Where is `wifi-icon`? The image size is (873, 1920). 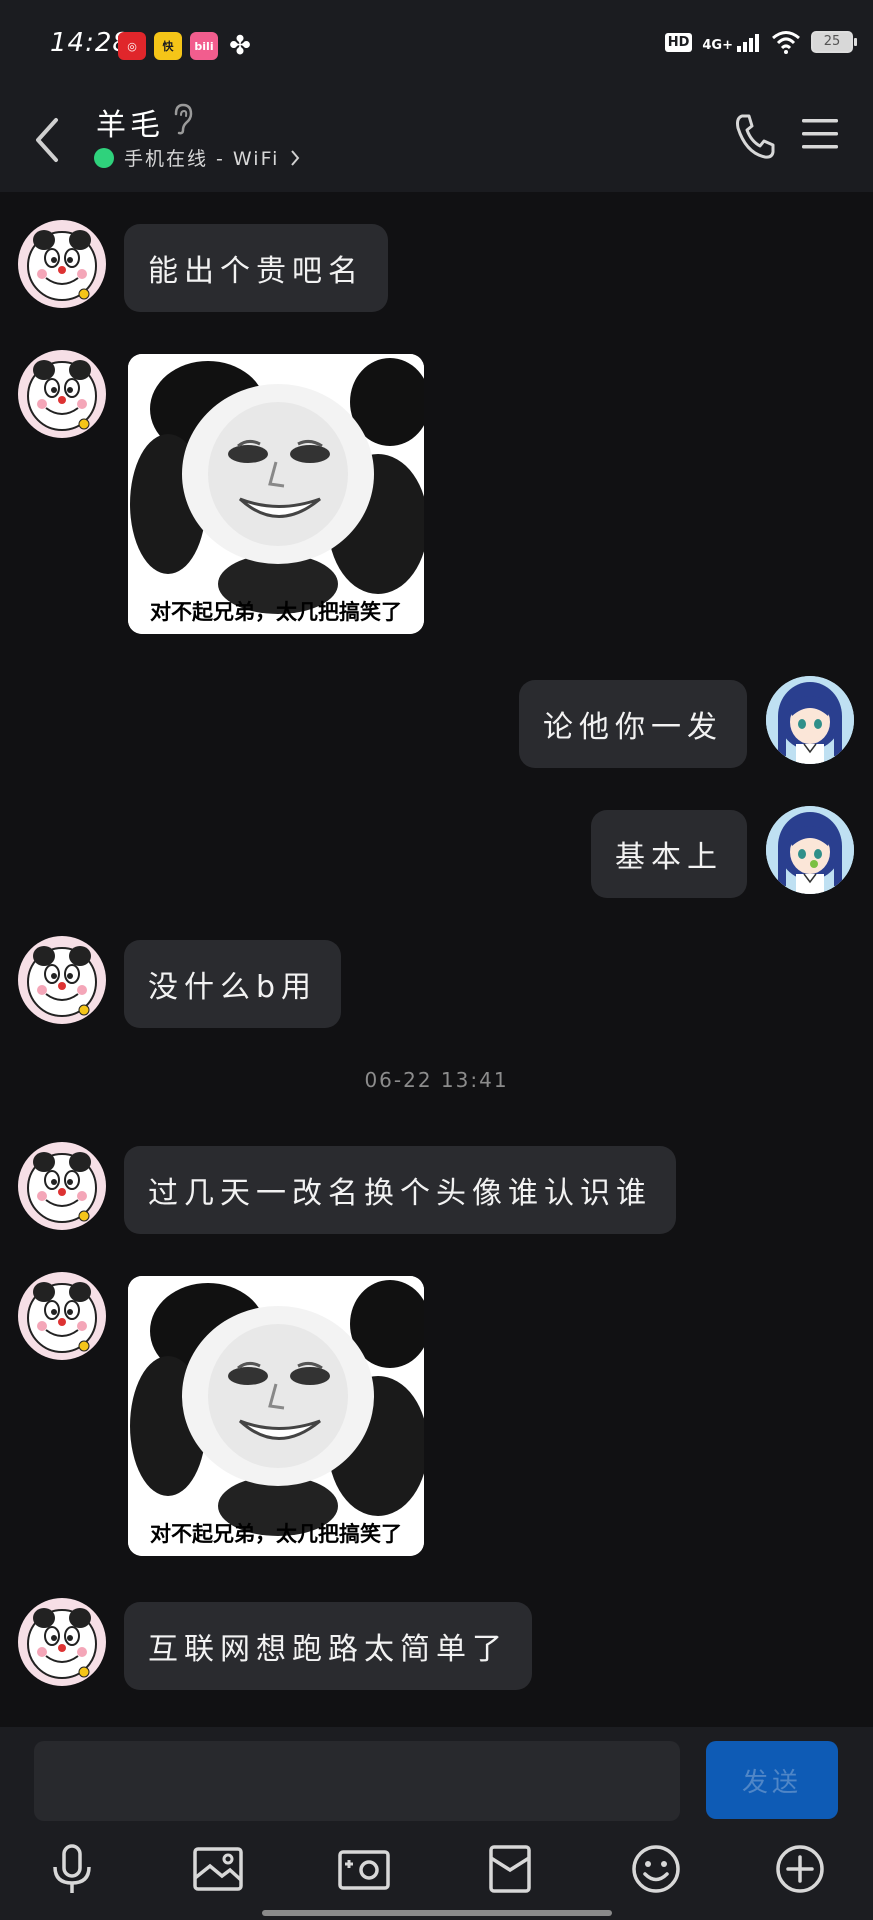
wifi-icon is located at coordinates (786, 42).